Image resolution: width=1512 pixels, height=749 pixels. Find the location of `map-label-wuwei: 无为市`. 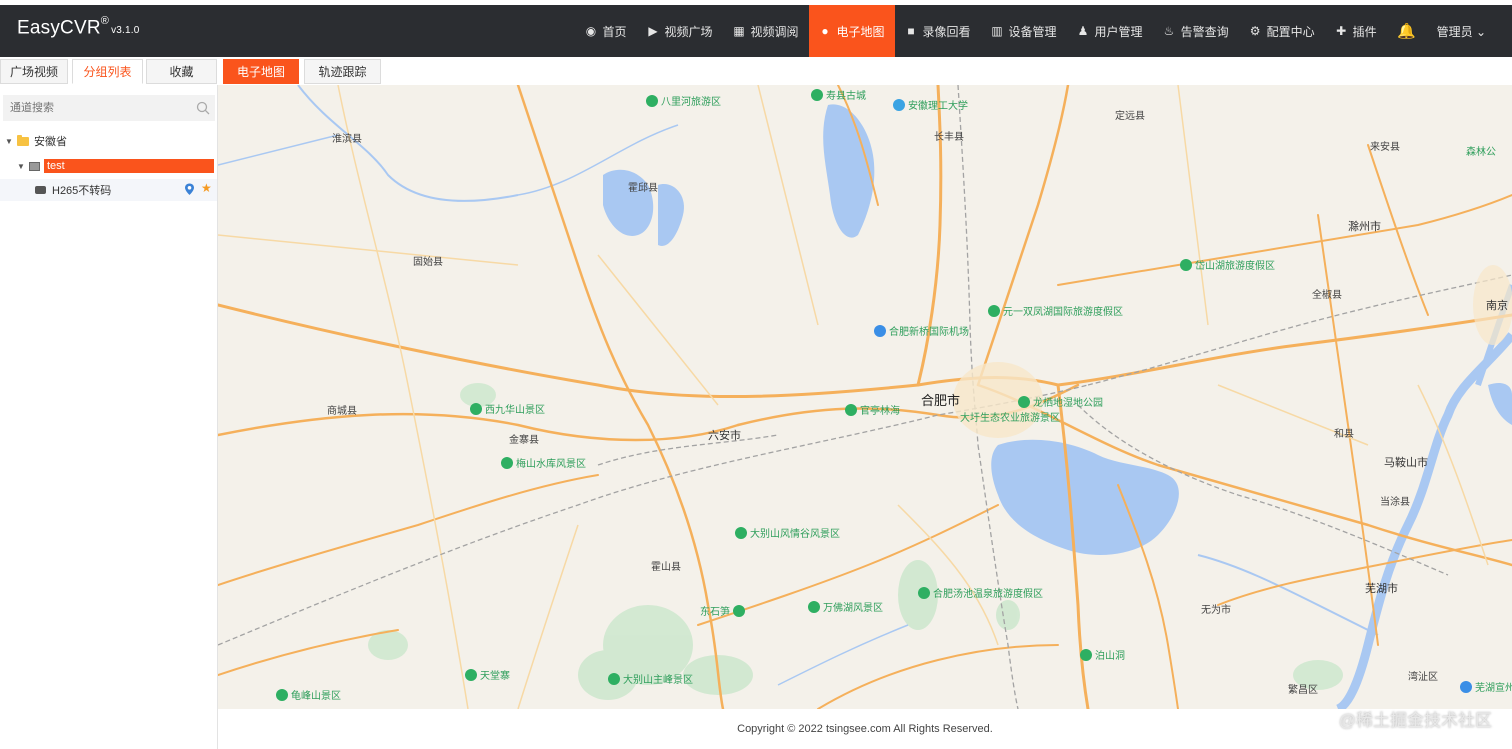

map-label-wuwei: 无为市 is located at coordinates (1216, 610).